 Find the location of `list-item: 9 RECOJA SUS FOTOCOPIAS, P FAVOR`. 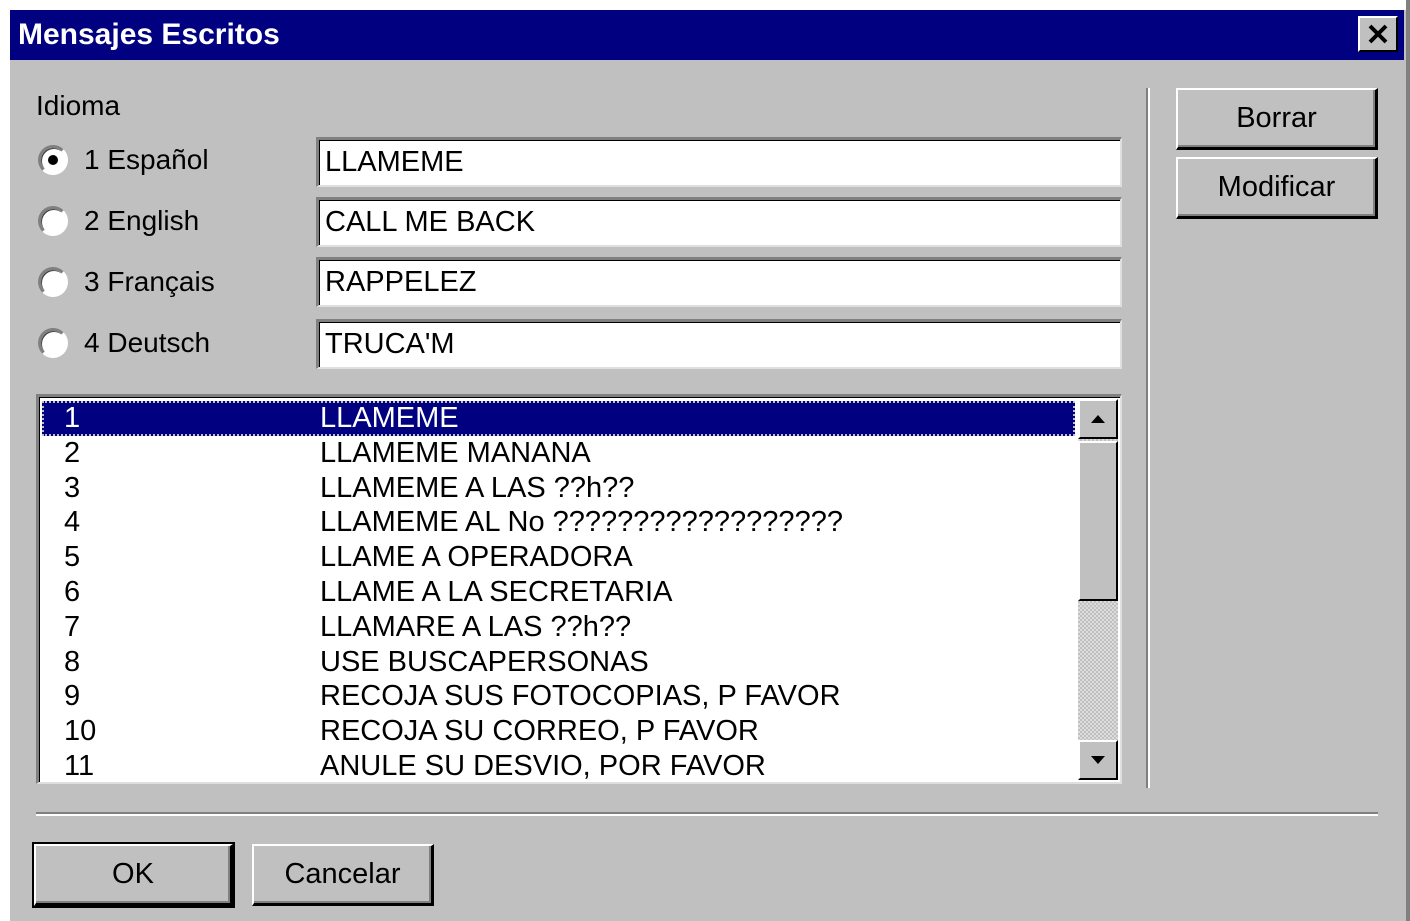

list-item: 9 RECOJA SUS FOTOCOPIAS, P FAVOR is located at coordinates (558, 696).